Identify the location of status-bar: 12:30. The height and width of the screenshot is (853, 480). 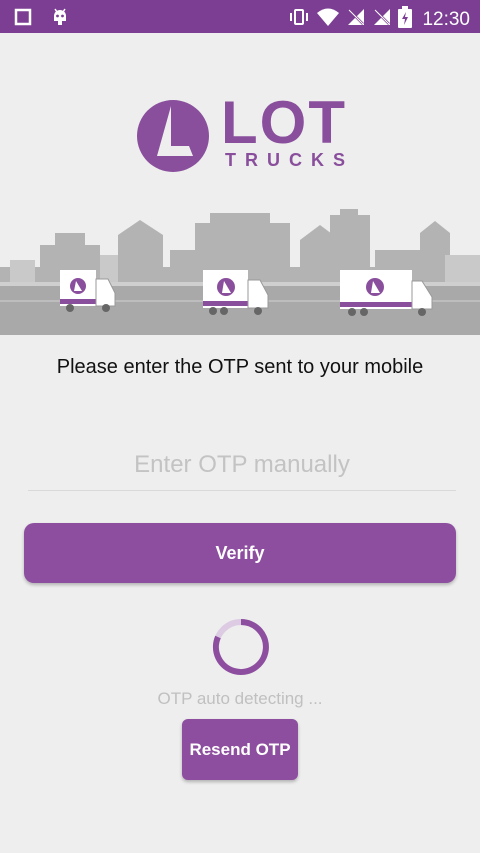
(240, 16).